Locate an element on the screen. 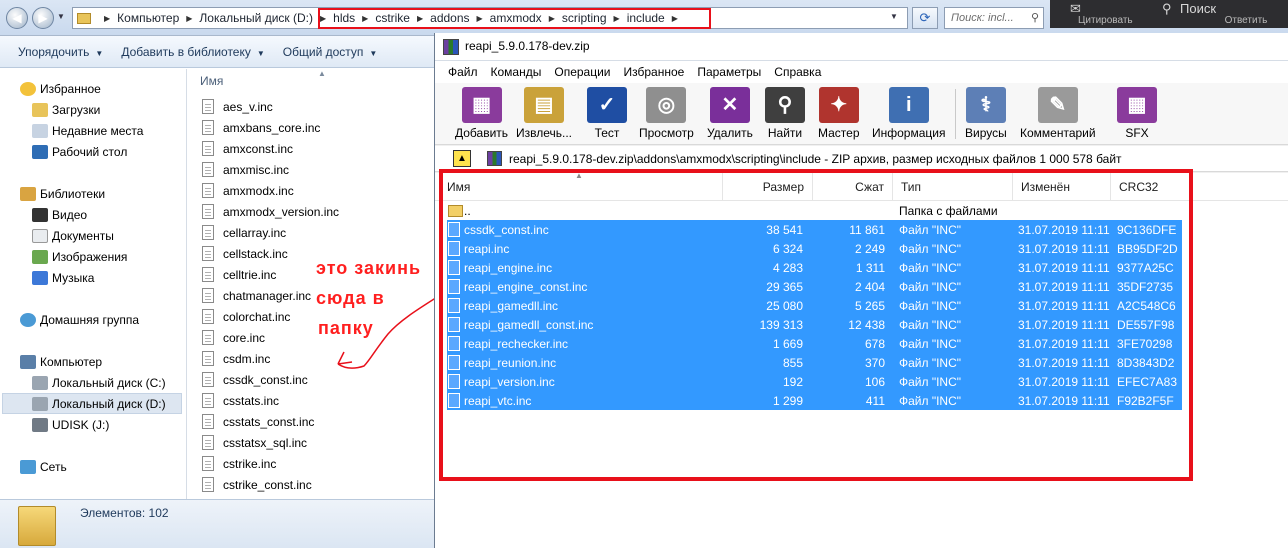 The image size is (1288, 548). file-item: amxmisc.inc is located at coordinates (245, 169).